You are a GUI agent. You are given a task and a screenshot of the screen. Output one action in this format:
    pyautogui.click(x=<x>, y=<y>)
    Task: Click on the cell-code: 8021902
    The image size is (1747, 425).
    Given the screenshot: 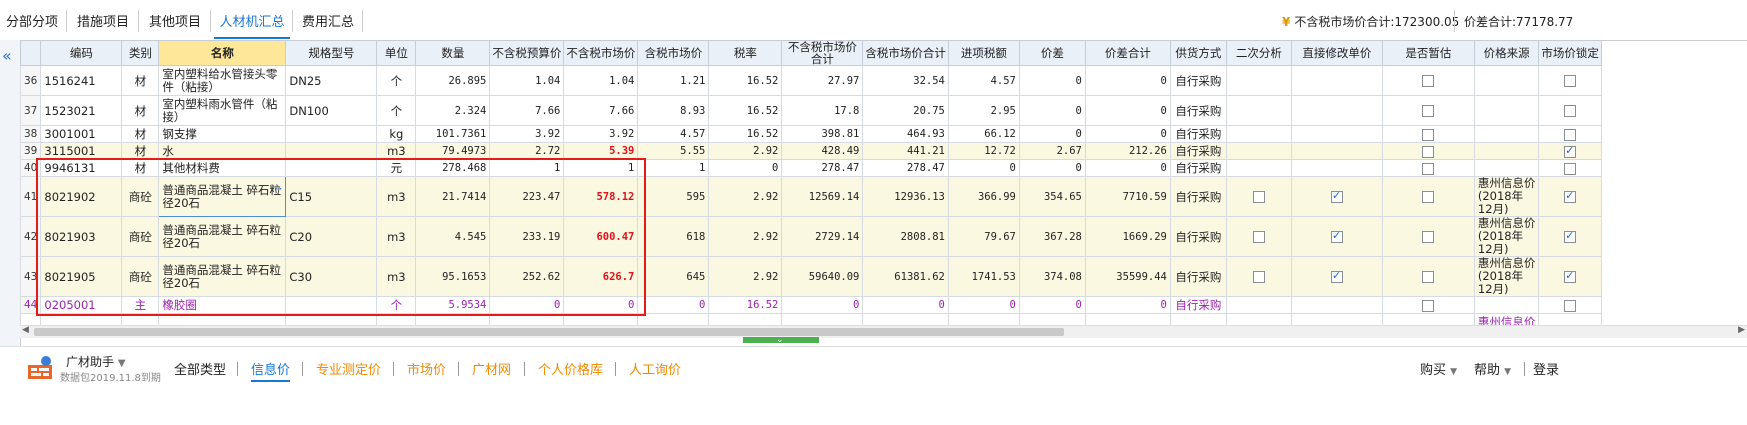 What is the action you would take?
    pyautogui.click(x=81, y=196)
    